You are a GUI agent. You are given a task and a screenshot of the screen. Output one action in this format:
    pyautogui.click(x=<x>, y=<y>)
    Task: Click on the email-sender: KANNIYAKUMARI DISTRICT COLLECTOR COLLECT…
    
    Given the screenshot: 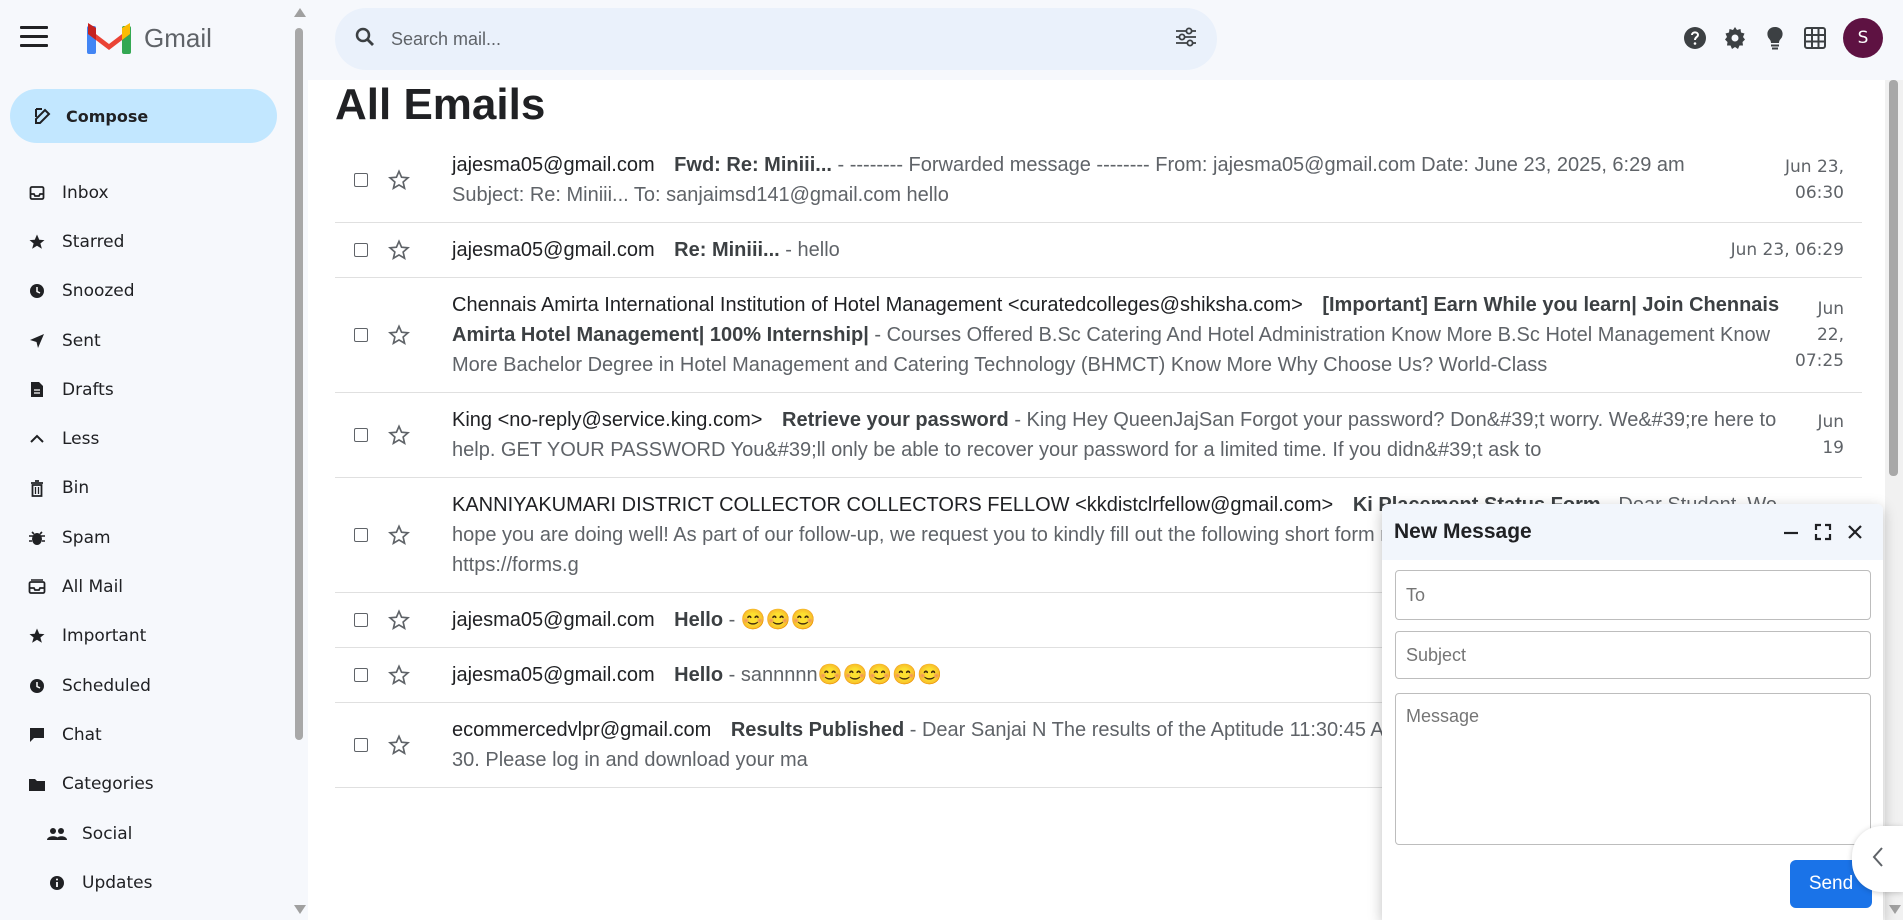 What is the action you would take?
    pyautogui.click(x=893, y=505)
    